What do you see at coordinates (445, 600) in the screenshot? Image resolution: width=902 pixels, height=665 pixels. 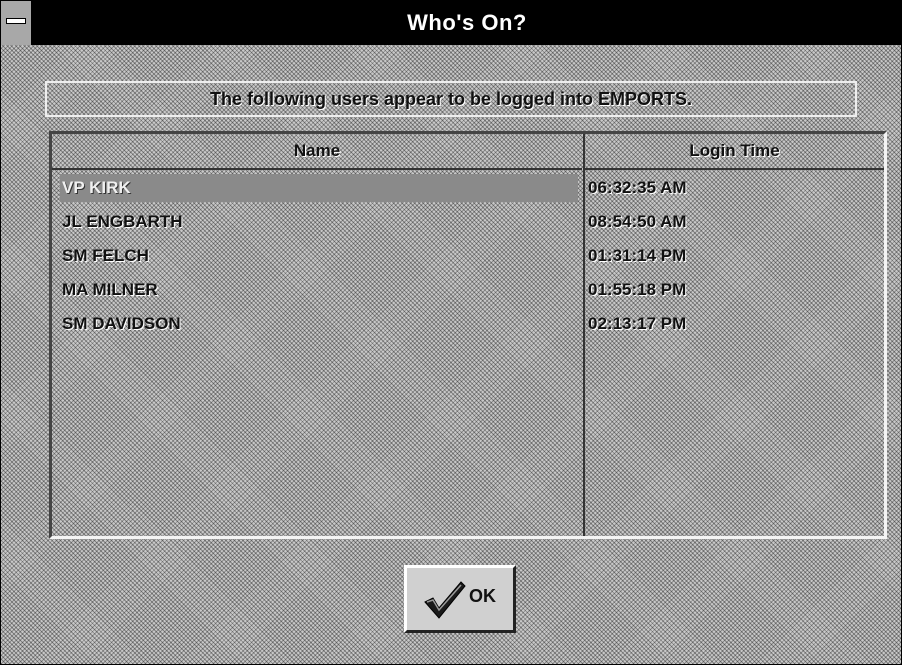 I see `checkmark-icon` at bounding box center [445, 600].